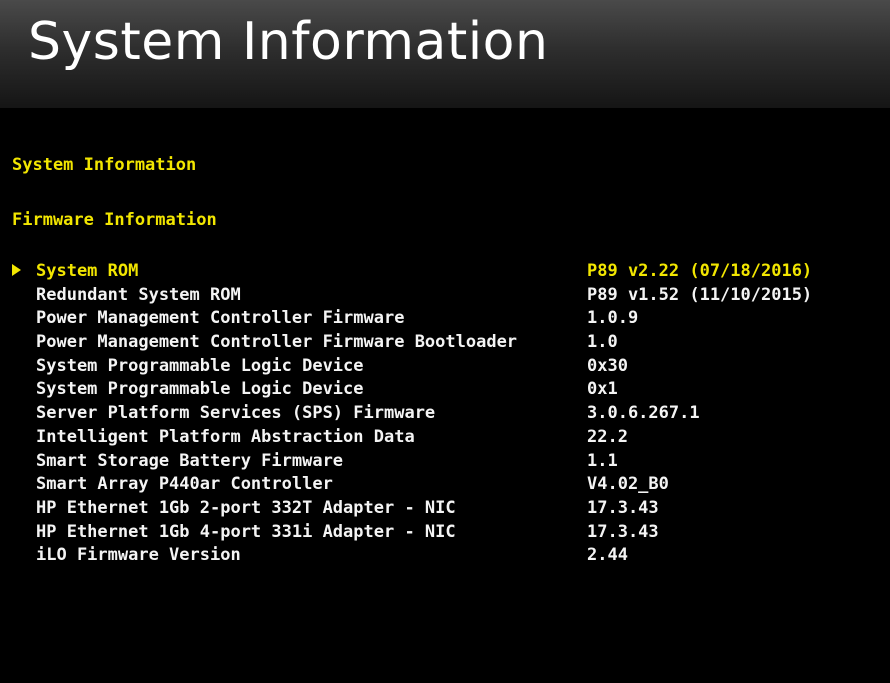  I want to click on firmware-label: Power Management Controller Firmware, so click(220, 318).